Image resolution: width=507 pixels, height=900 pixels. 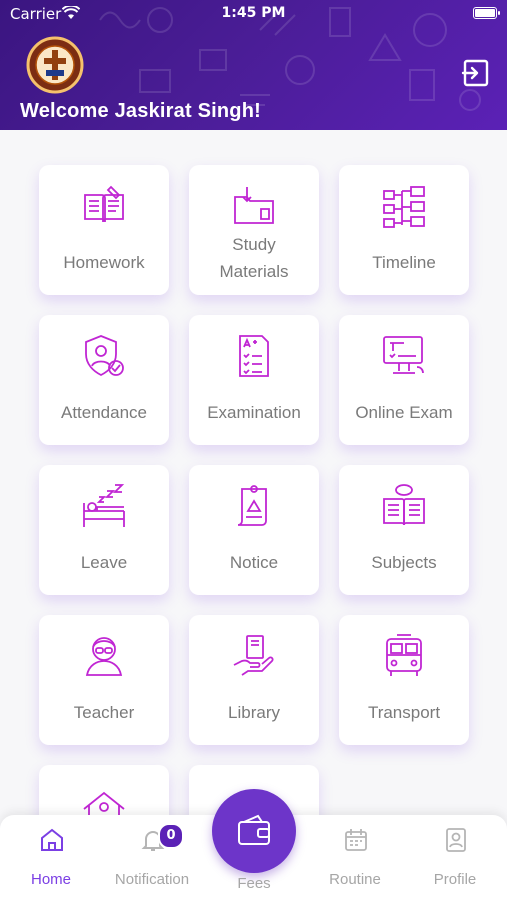 I want to click on menu-label: Leave, so click(x=104, y=562).